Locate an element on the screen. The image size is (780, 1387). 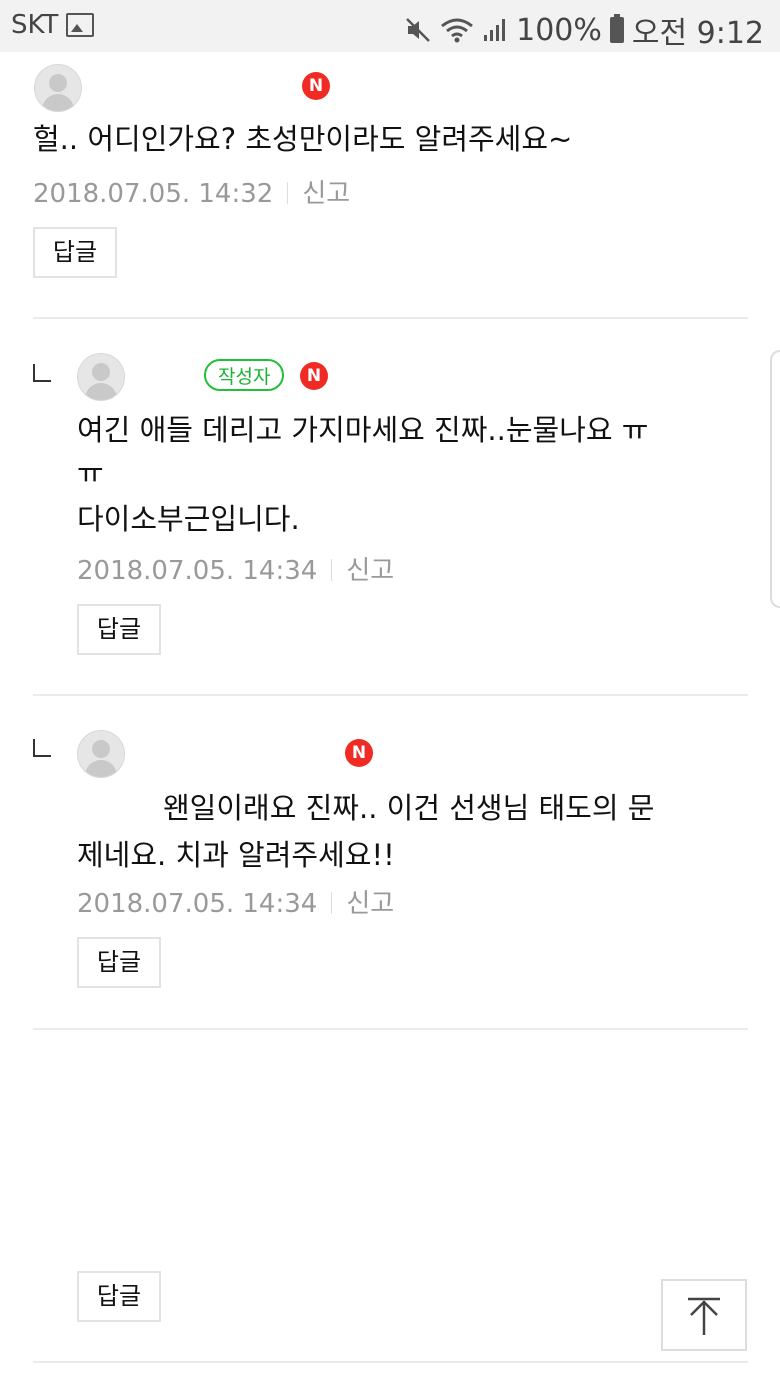
battery-icon is located at coordinates (616, 28).